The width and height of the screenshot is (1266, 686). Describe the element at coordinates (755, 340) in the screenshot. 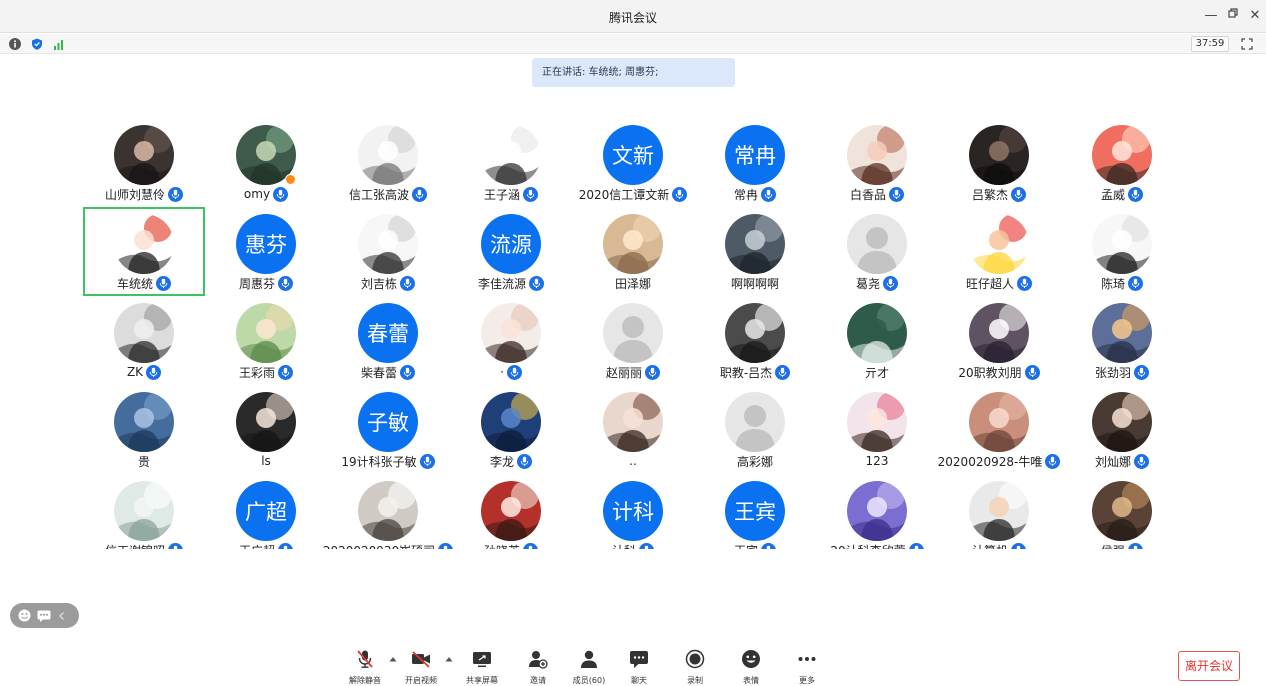

I see `participant-tile: 职教-吕杰` at that location.